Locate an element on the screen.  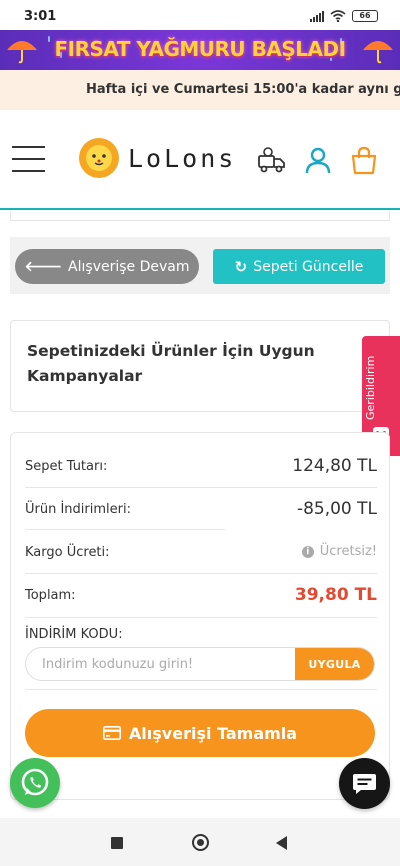
live-chat-button is located at coordinates (364, 783).